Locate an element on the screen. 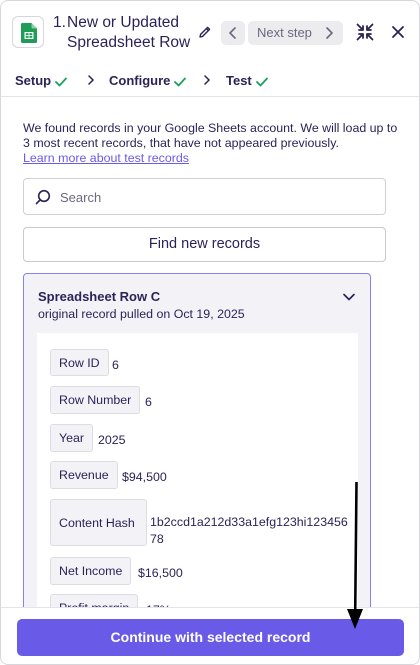  search-field is located at coordinates (204, 196).